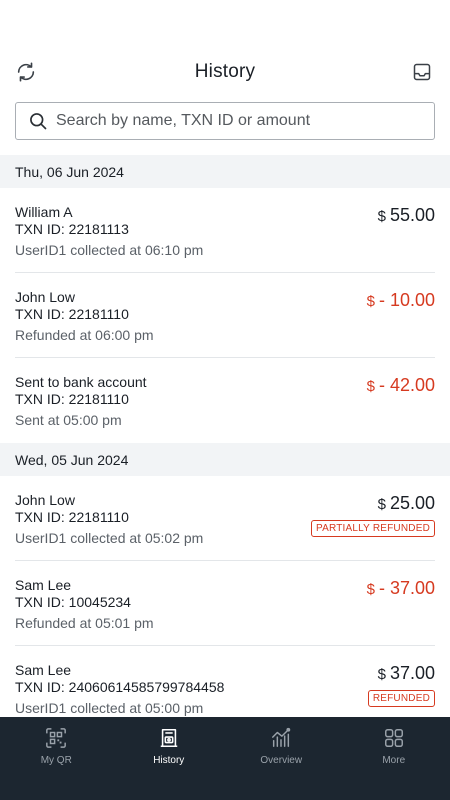 This screenshot has height=800, width=450. Describe the element at coordinates (412, 673) in the screenshot. I see `amount-value: 37.00` at that location.